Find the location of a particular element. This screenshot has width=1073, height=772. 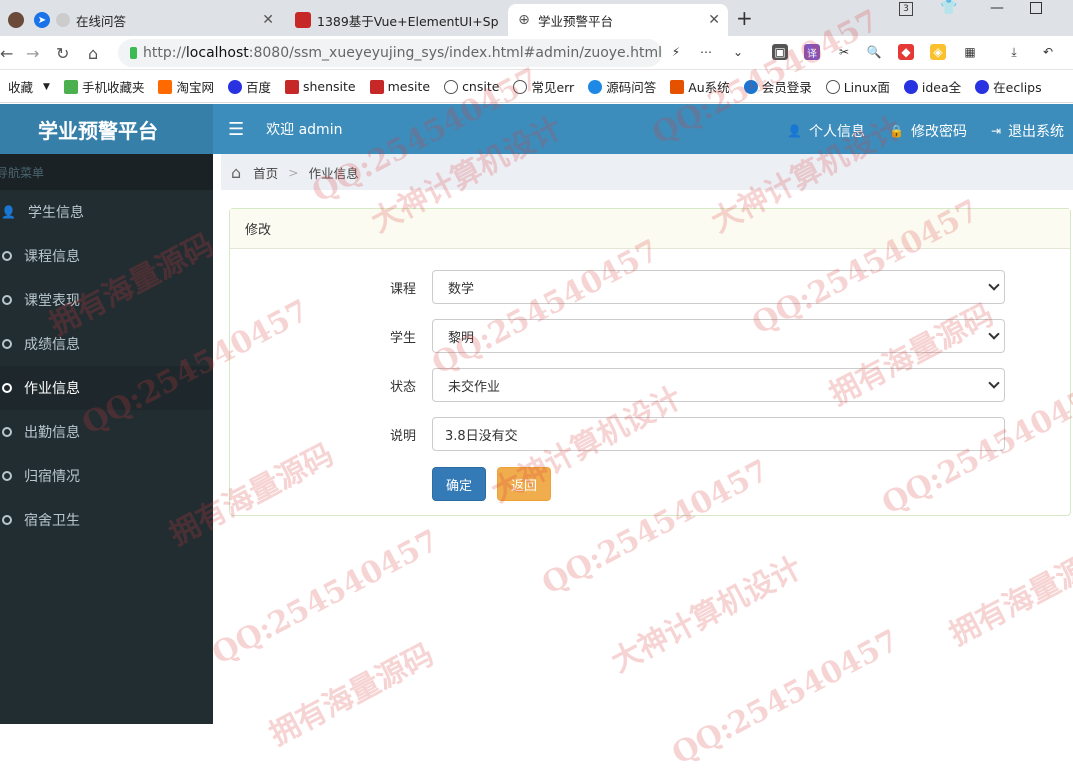

sidebar-item-homework: 作业信息 is located at coordinates (106, 388).